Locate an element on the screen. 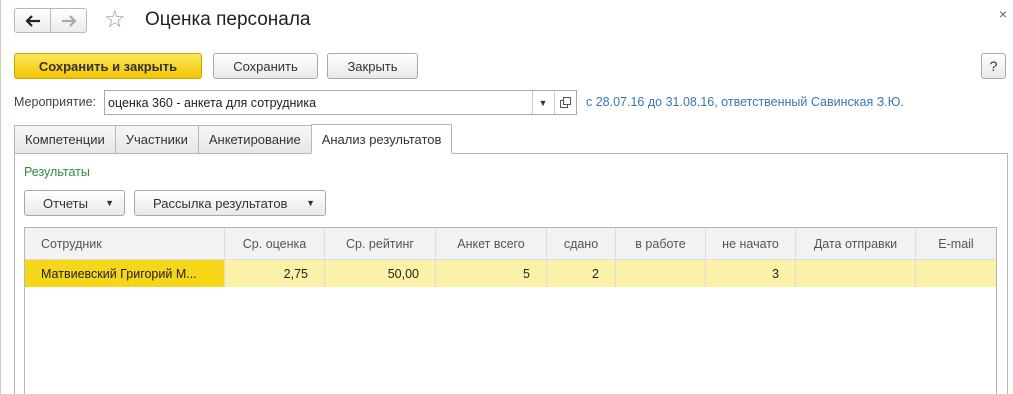  cell-email is located at coordinates (956, 273).